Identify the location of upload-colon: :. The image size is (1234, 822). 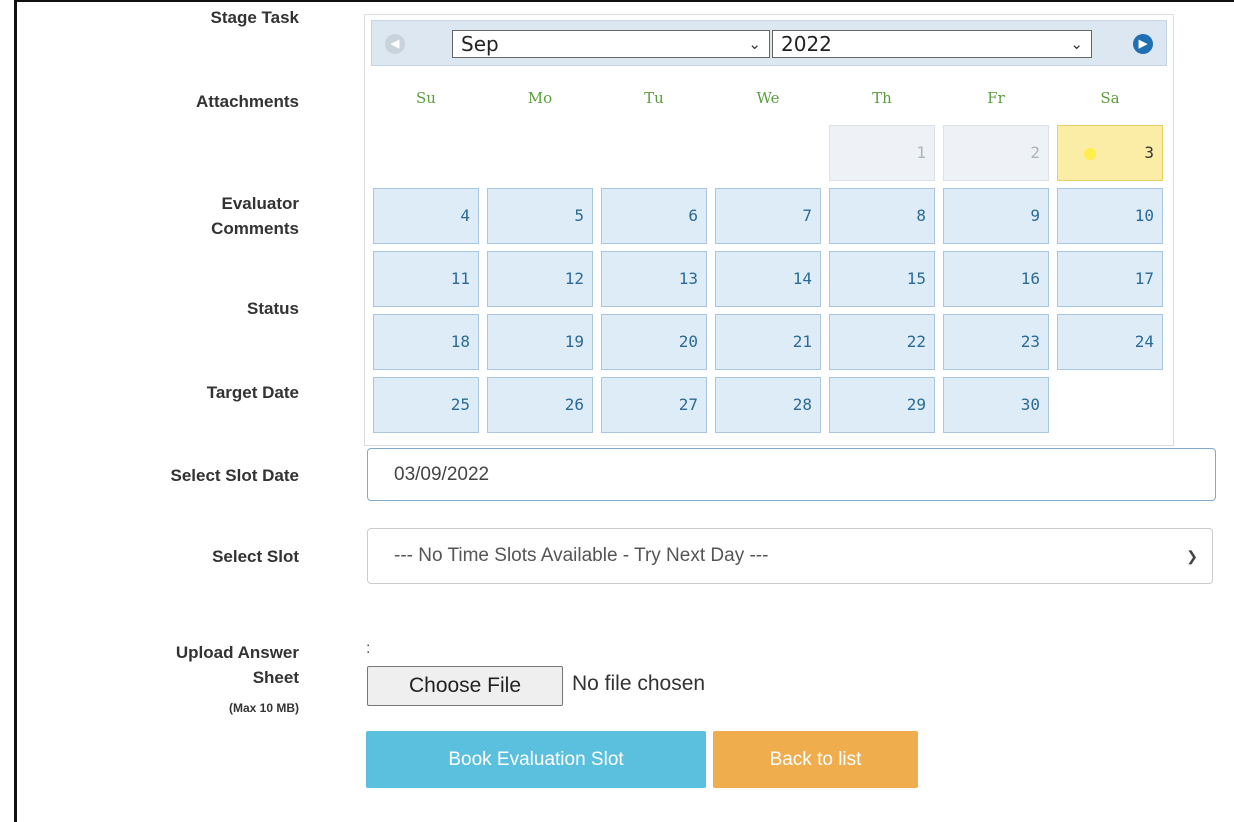
(368, 648).